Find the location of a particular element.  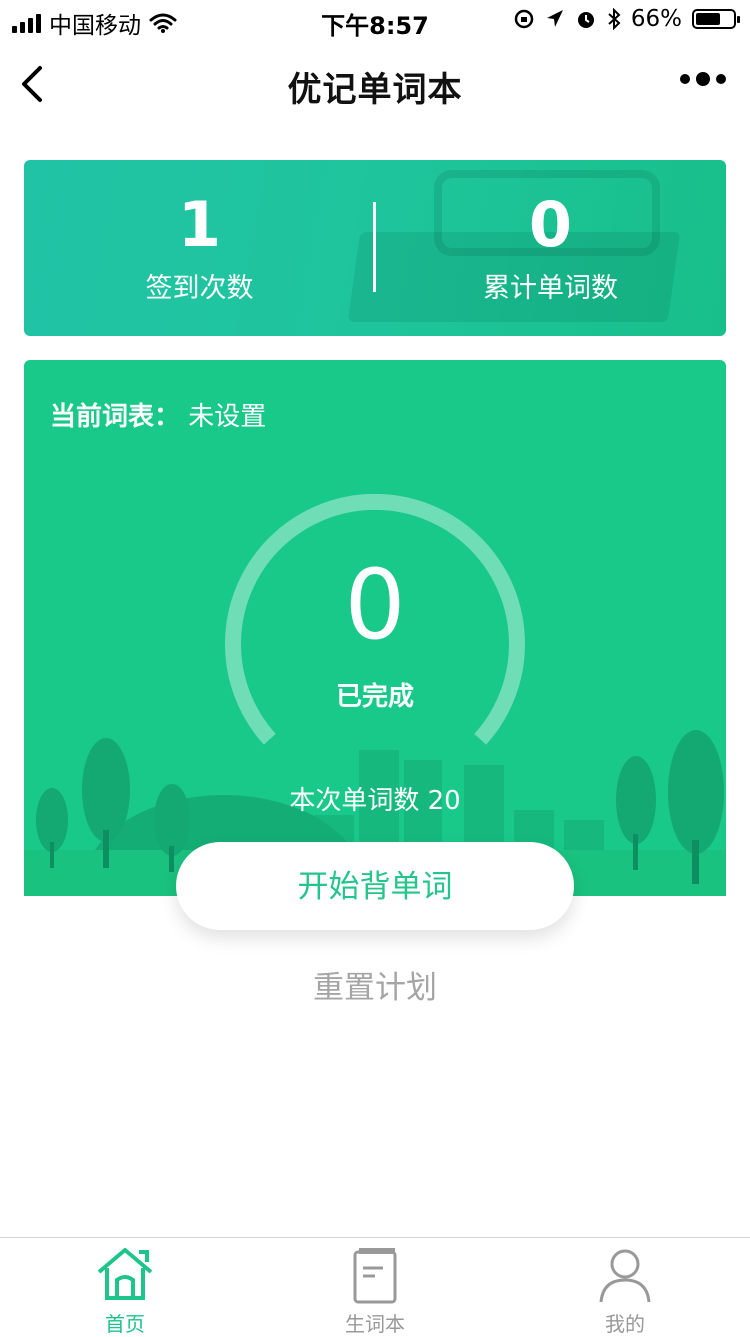

checkin-count: 1 is located at coordinates (199, 224).